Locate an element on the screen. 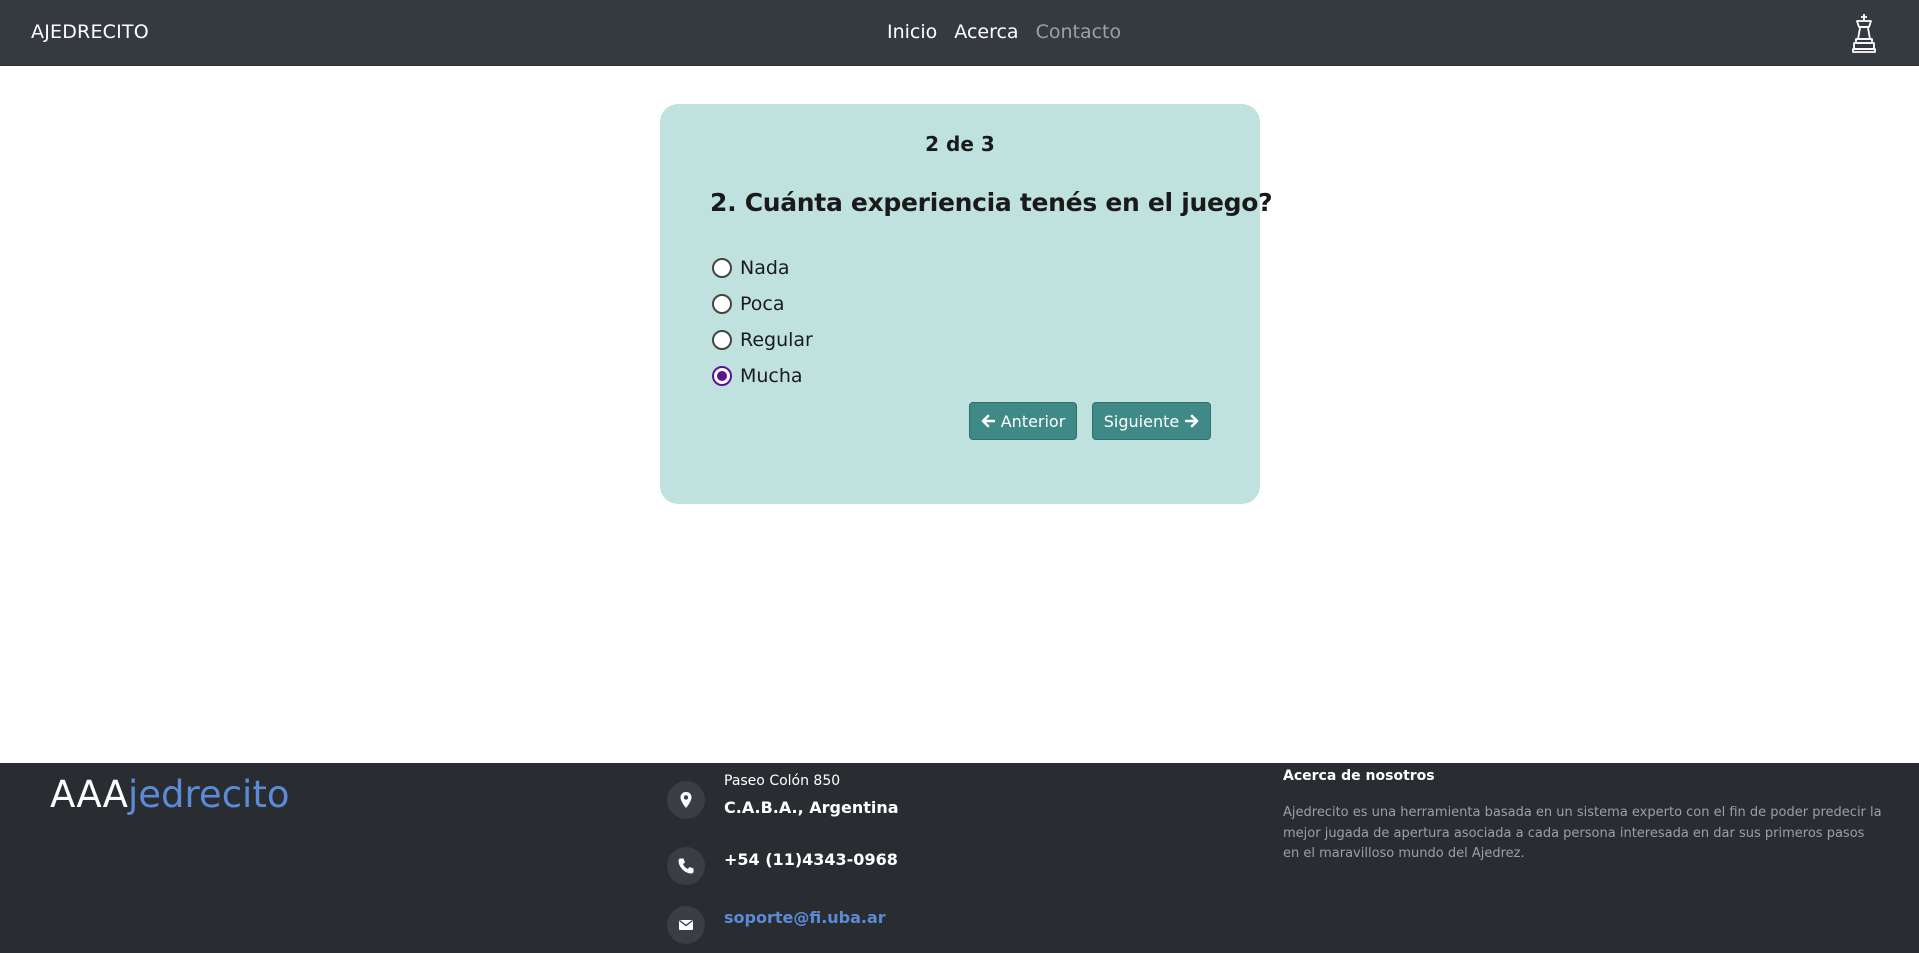 Image resolution: width=1919 pixels, height=953 pixels. footer-logo: AAAjedrecito is located at coordinates (169, 794).